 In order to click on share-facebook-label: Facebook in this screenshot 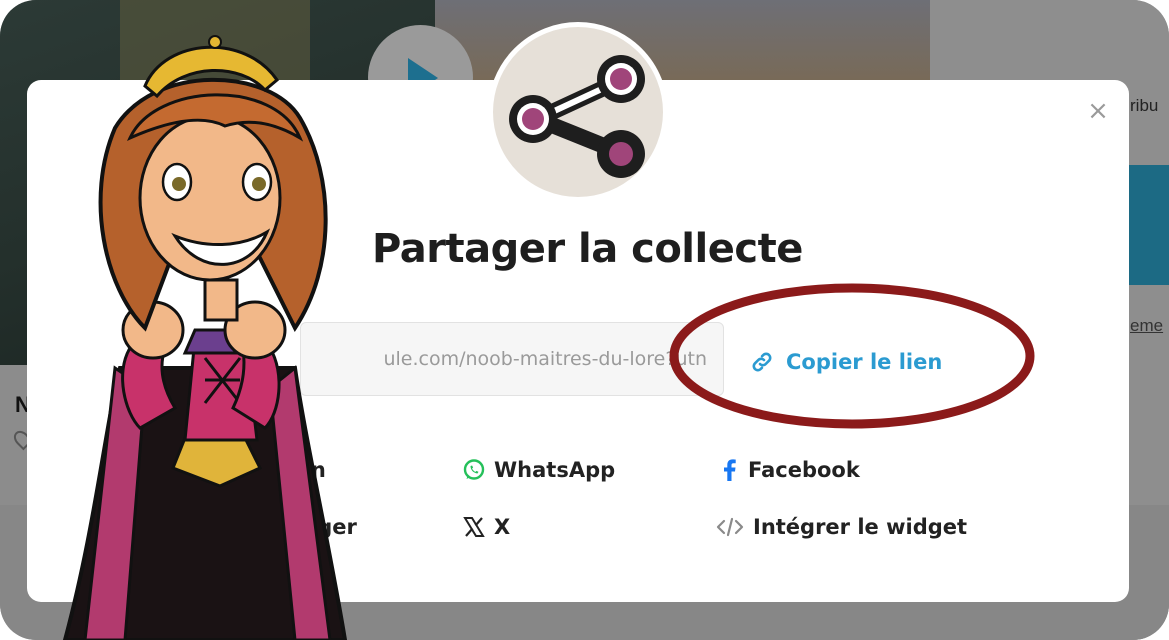, I will do `click(804, 470)`.